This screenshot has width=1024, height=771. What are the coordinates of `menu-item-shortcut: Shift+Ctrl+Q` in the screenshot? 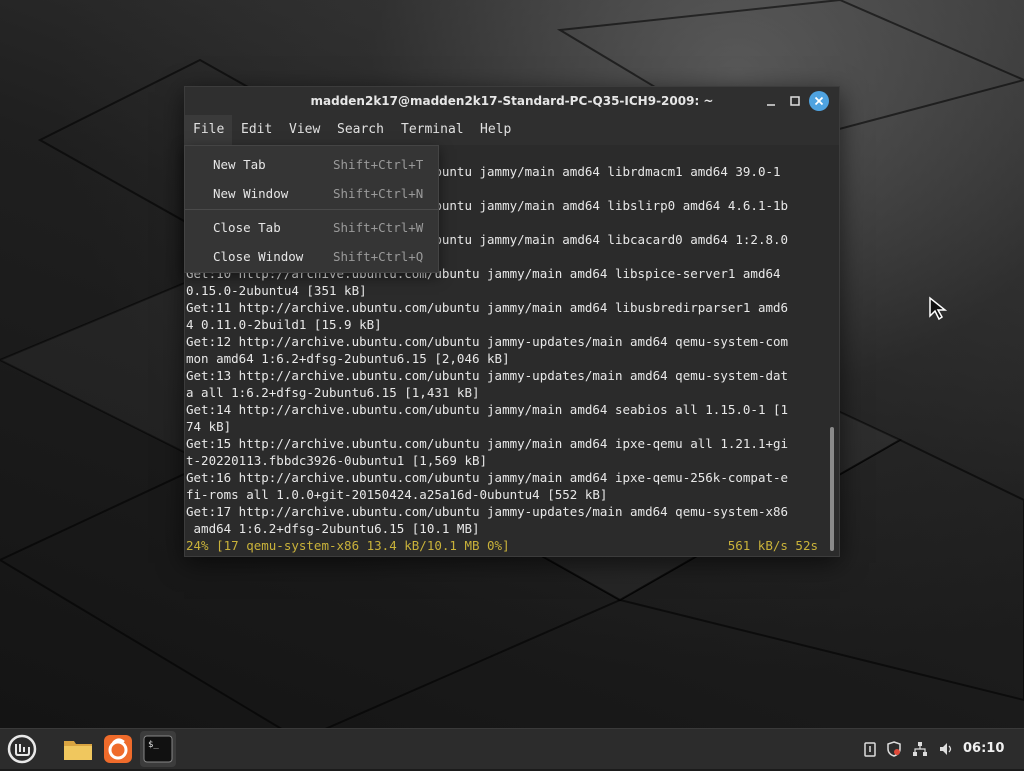 It's located at (378, 256).